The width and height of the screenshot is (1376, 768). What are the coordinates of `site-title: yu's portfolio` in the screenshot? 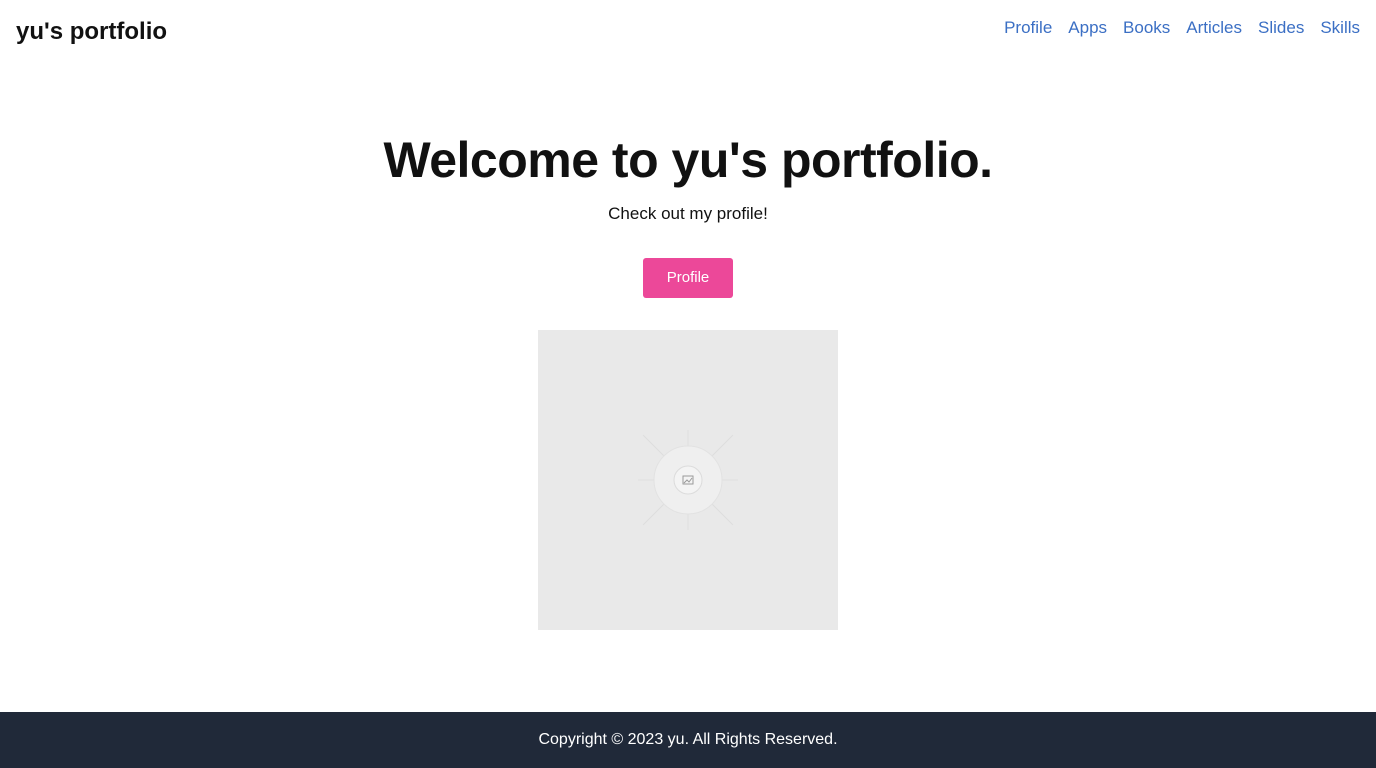 It's located at (91, 32).